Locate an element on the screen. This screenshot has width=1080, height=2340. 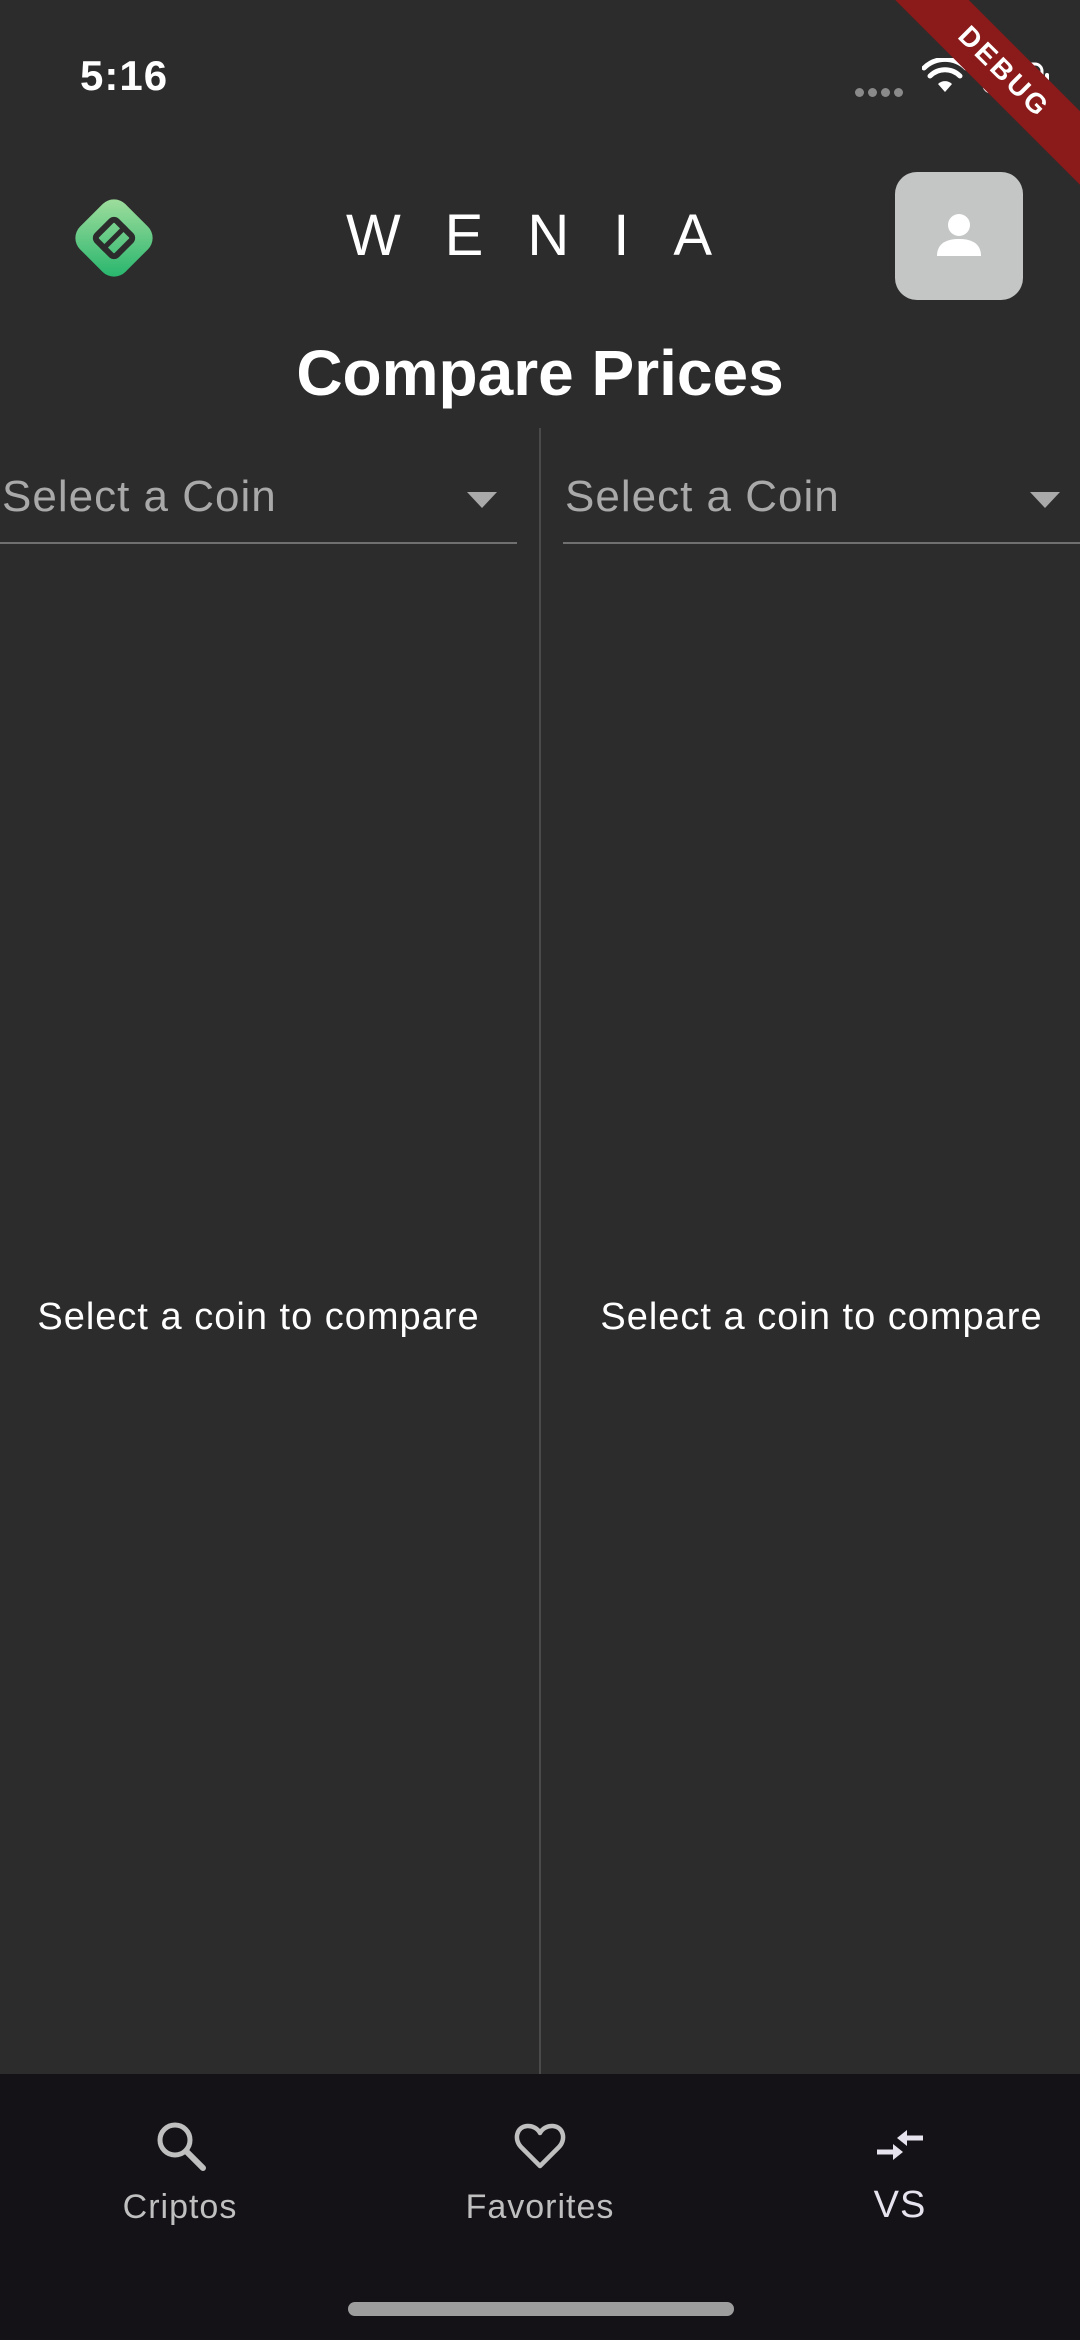
search-icon is located at coordinates (181, 2146).